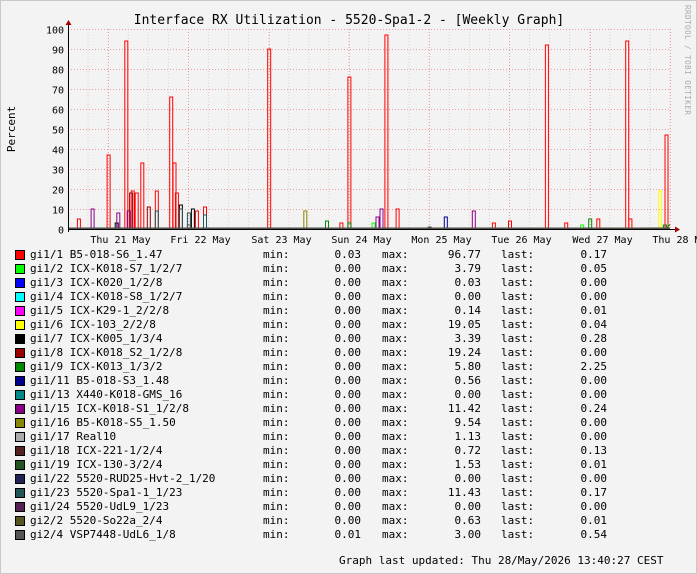 The image size is (697, 574). What do you see at coordinates (109, 408) in the screenshot?
I see `legend-name: gi1/15 ICX-K018-S1_1/2/8` at bounding box center [109, 408].